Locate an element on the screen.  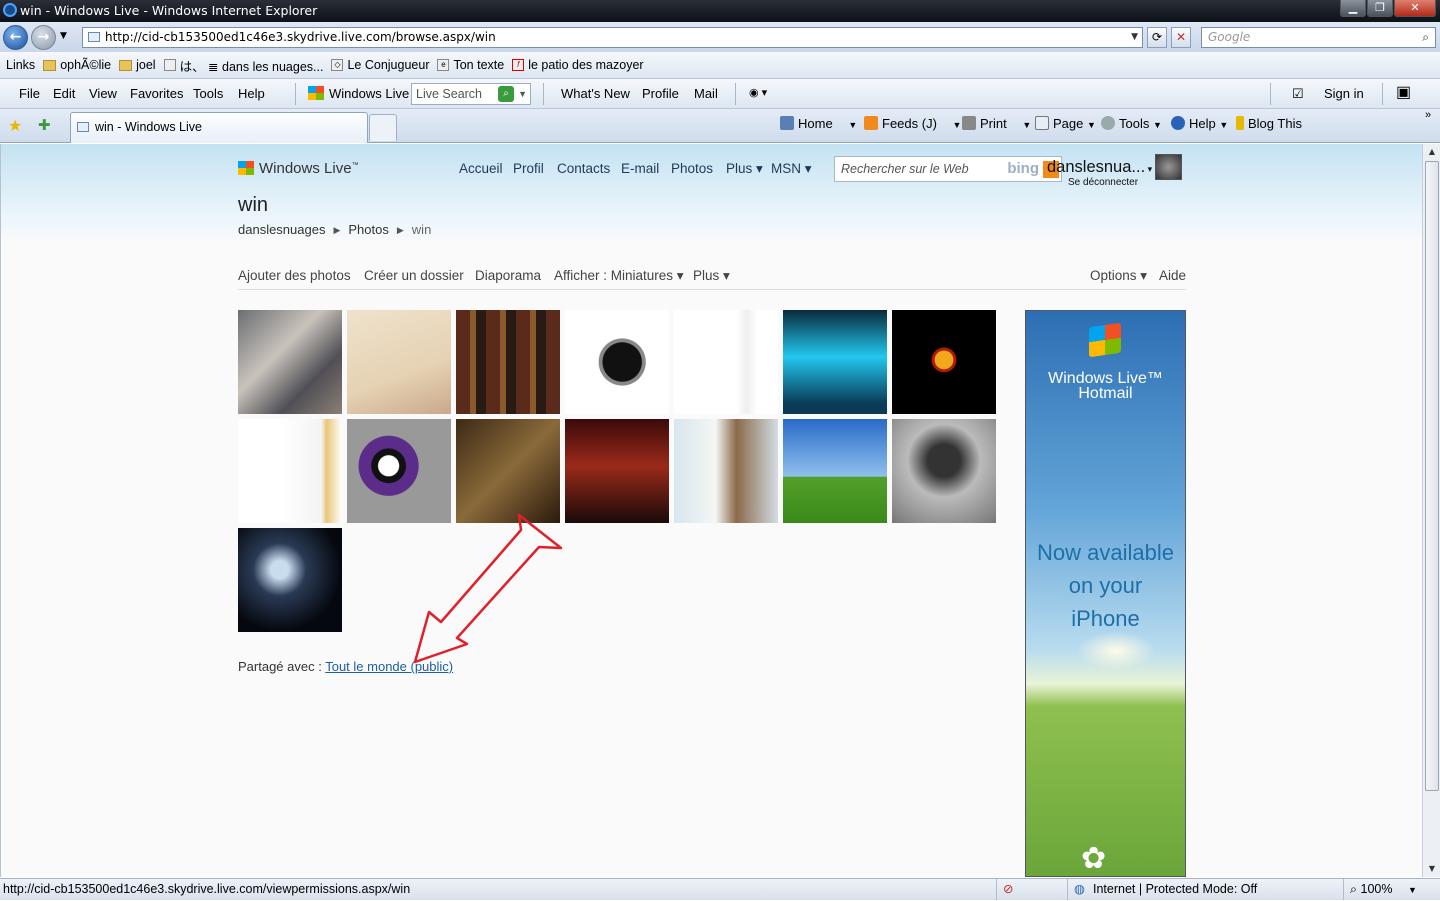
nav-plus: Plus ▾ is located at coordinates (744, 169).